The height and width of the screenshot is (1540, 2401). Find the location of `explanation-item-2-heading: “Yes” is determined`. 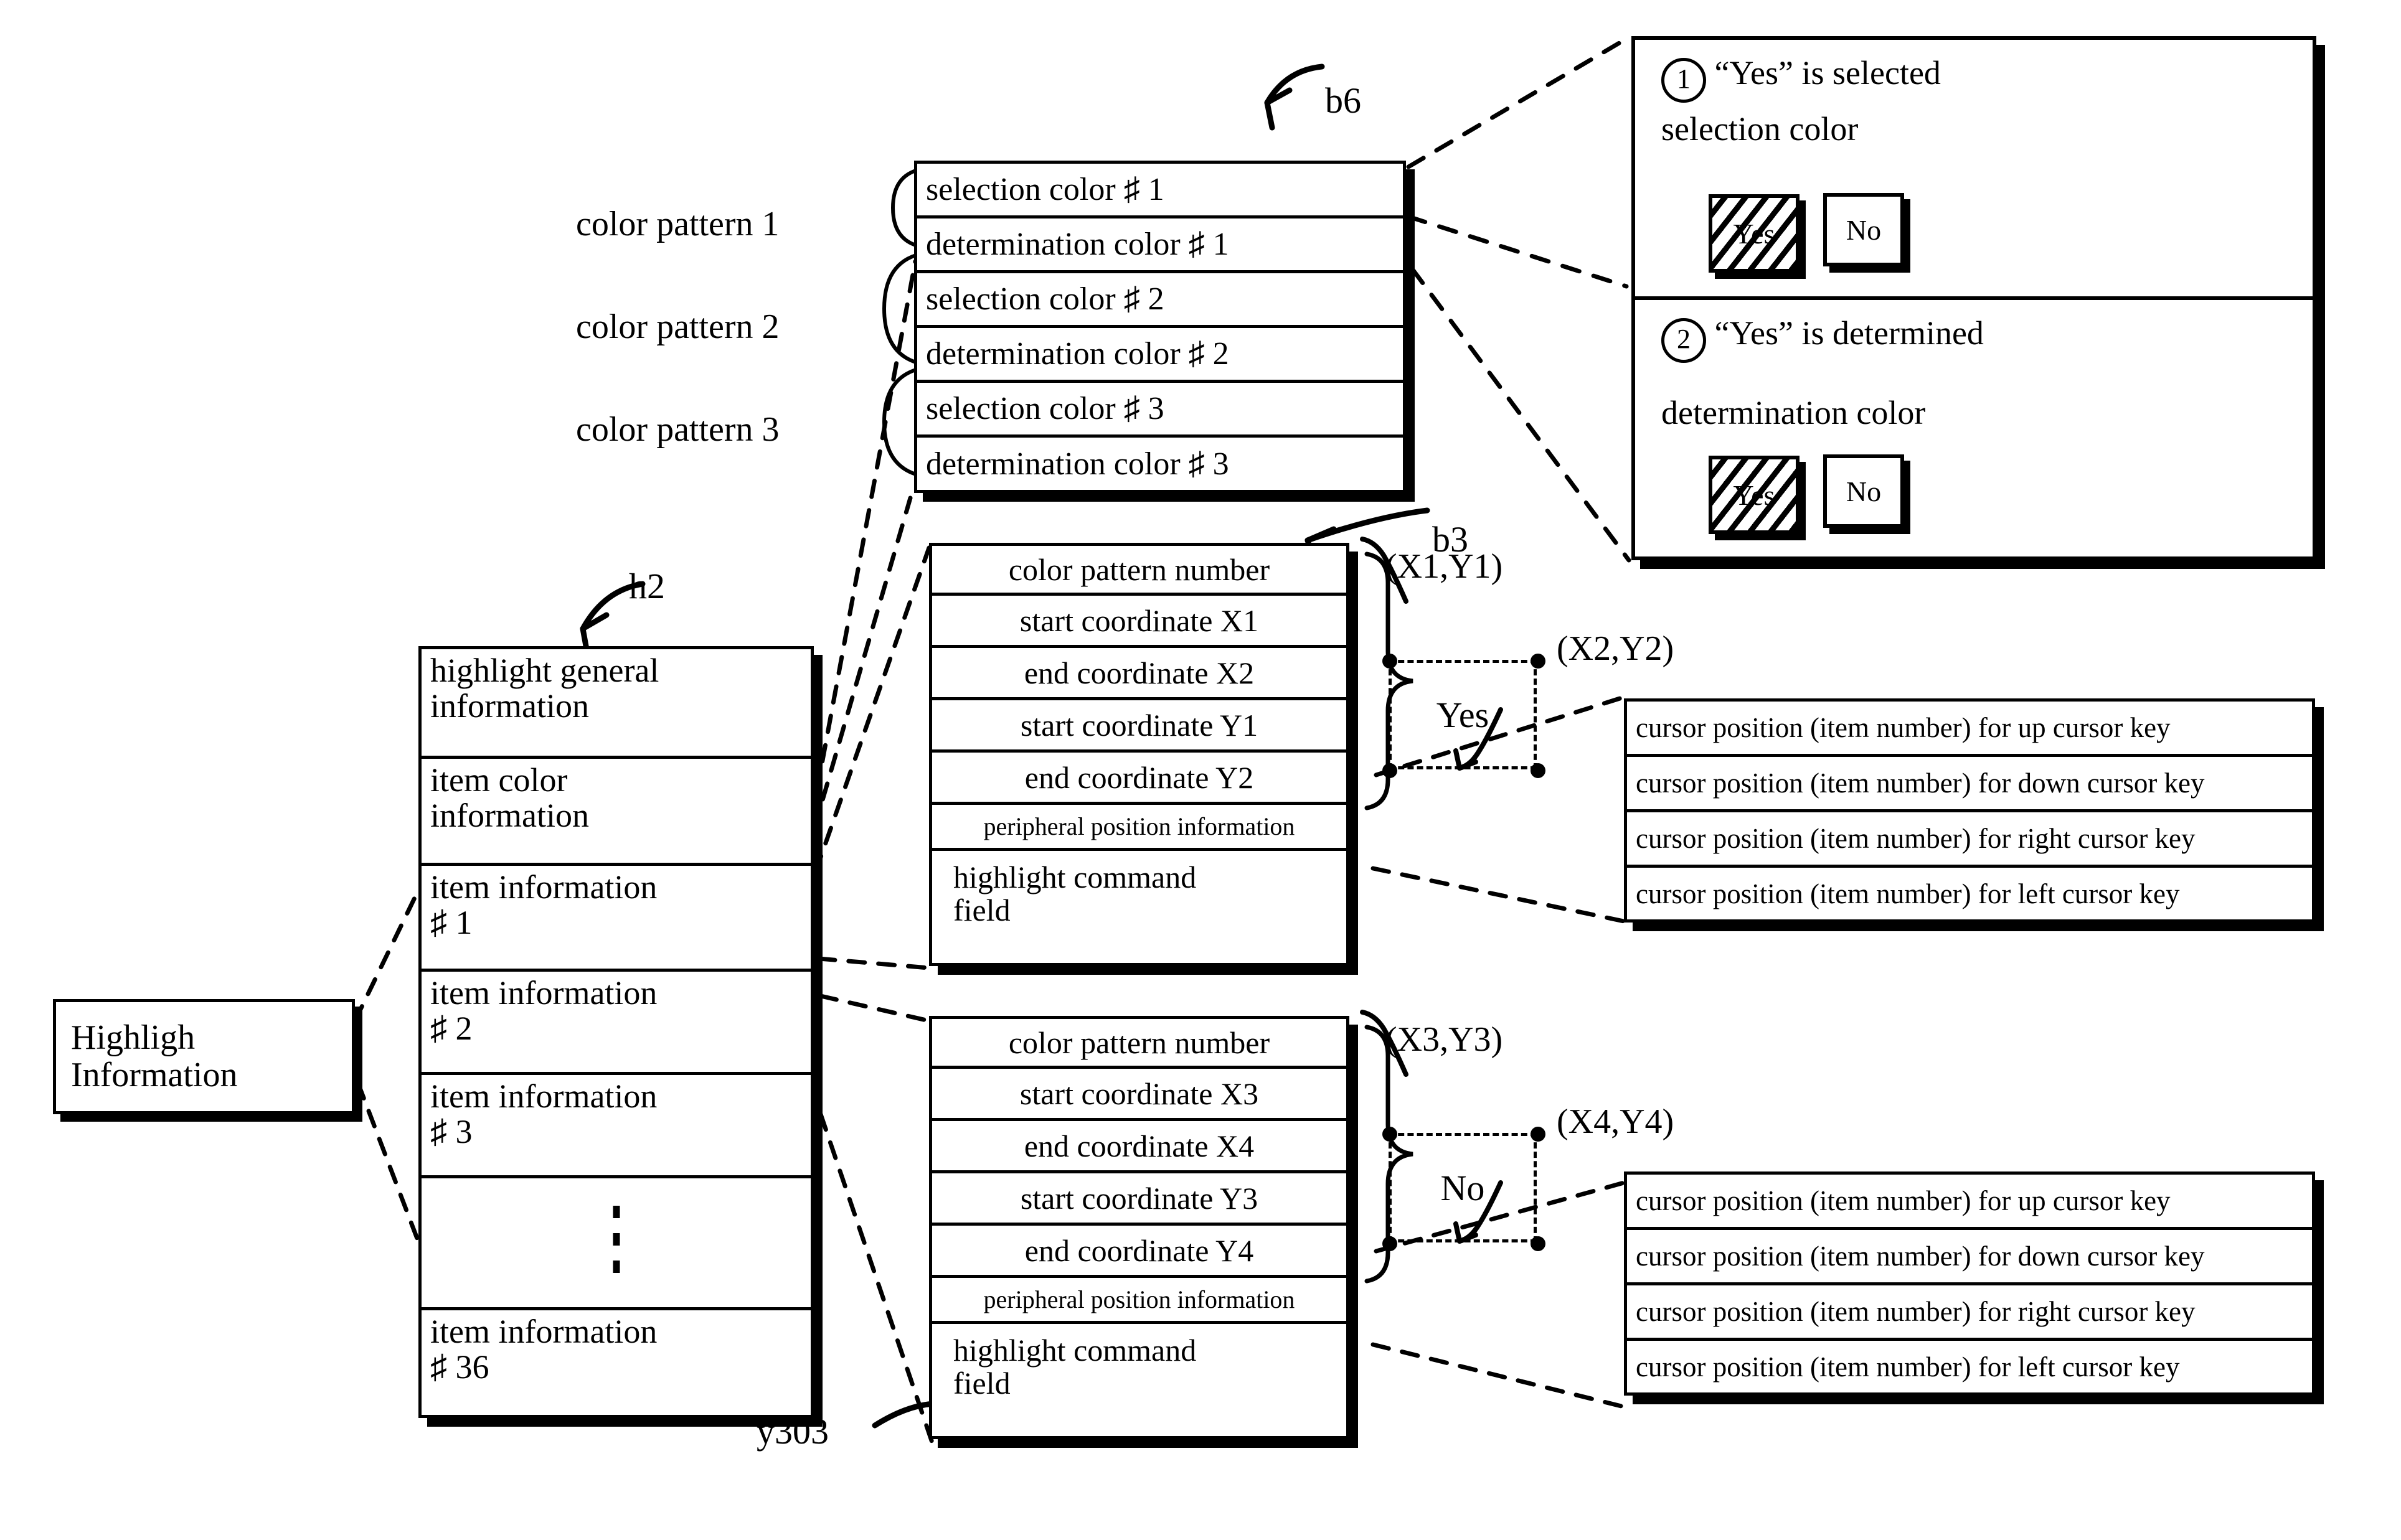

explanation-item-2-heading: “Yes” is determined is located at coordinates (1849, 333).